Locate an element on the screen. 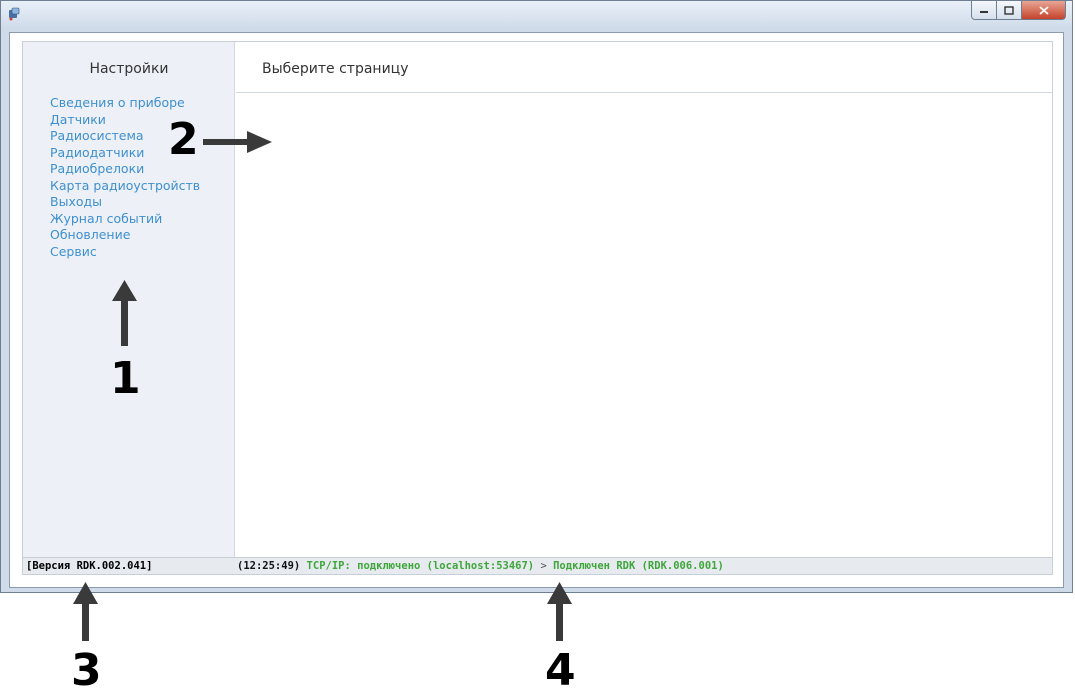 This screenshot has height=696, width=1075. annotation-1: 1 is located at coordinates (125, 378).